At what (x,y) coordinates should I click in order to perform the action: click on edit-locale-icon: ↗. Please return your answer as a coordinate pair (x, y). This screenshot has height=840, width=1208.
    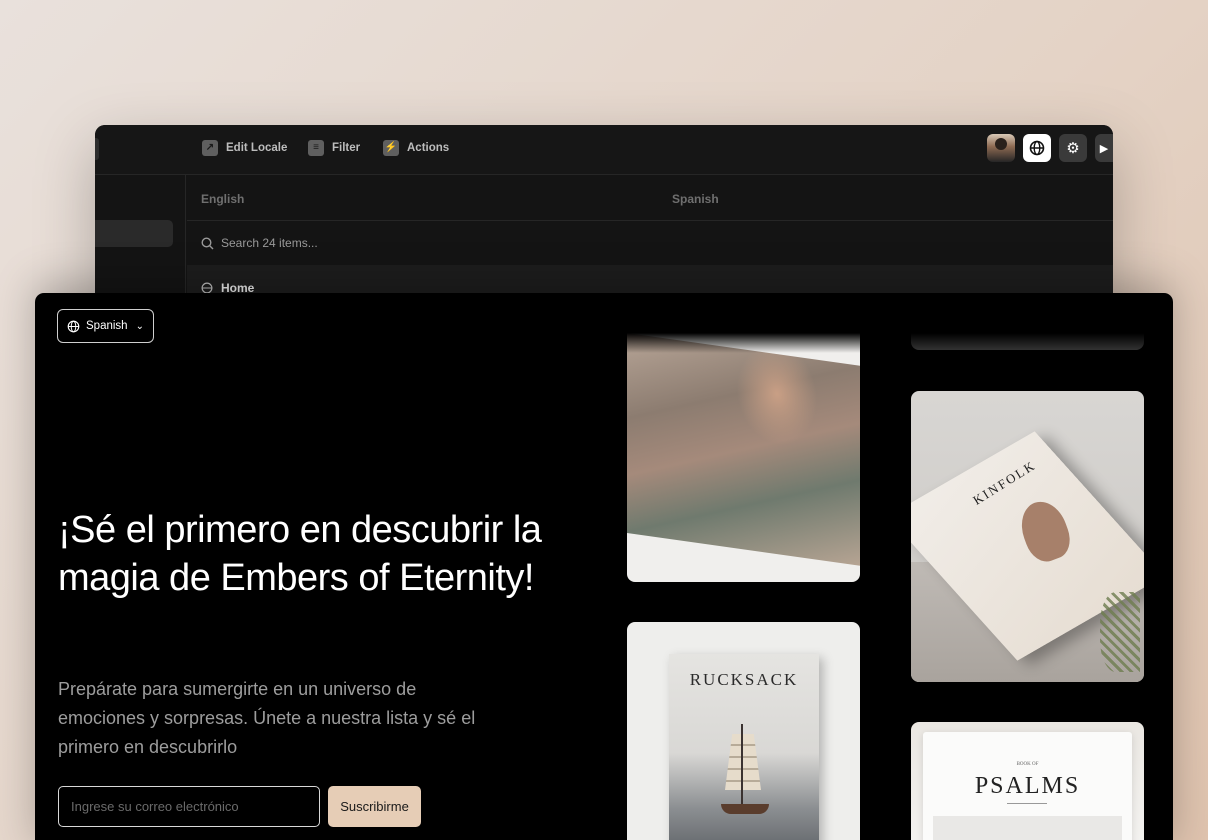
    Looking at the image, I should click on (210, 148).